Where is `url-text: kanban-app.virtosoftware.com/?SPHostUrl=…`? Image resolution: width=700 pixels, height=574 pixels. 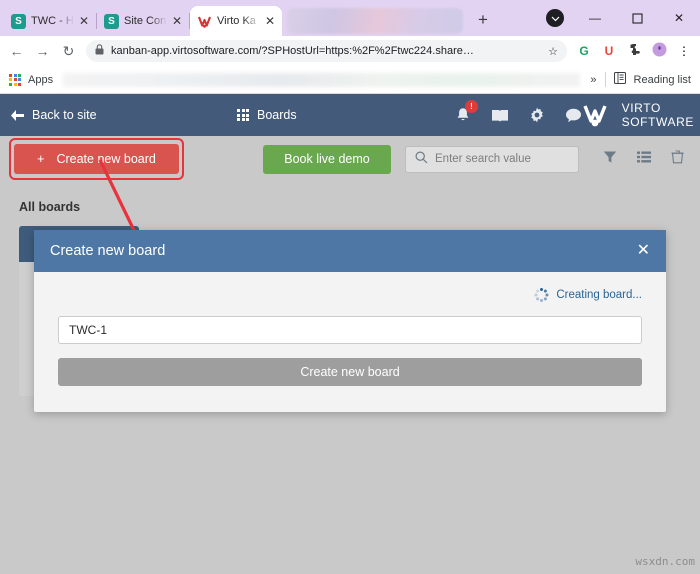
url-text: kanban-app.virtosoftware.com/?SPHostUrl=… is located at coordinates (292, 51).